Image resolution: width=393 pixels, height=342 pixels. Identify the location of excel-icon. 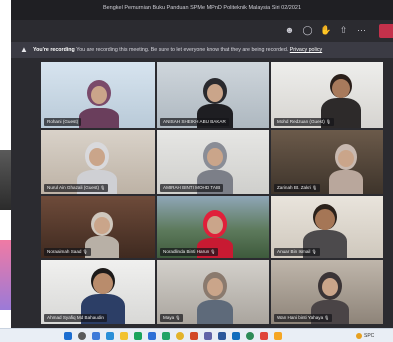
(166, 336).